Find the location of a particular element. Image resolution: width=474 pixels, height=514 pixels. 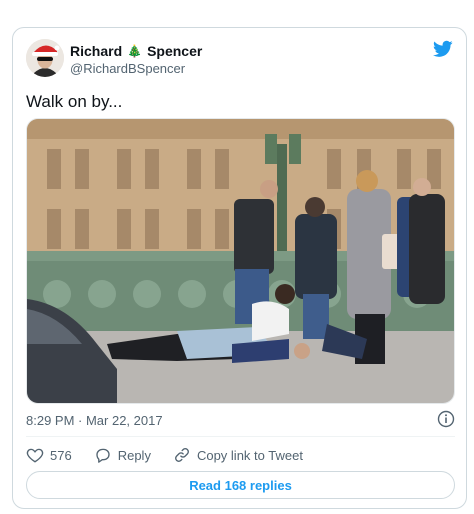

like-button: 576 is located at coordinates (49, 455).